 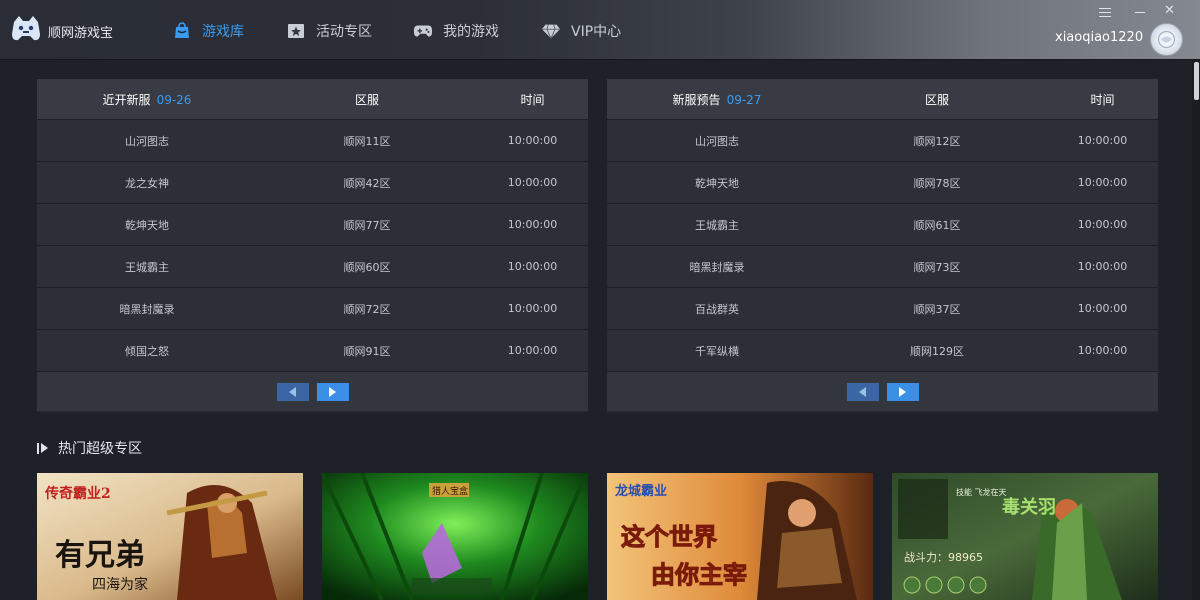 I want to click on star-box-icon, so click(x=296, y=31).